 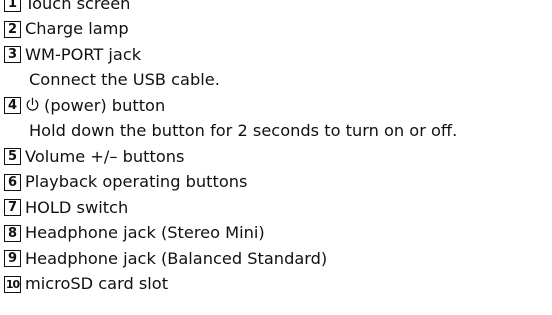 I want to click on power-icon, so click(x=32, y=104).